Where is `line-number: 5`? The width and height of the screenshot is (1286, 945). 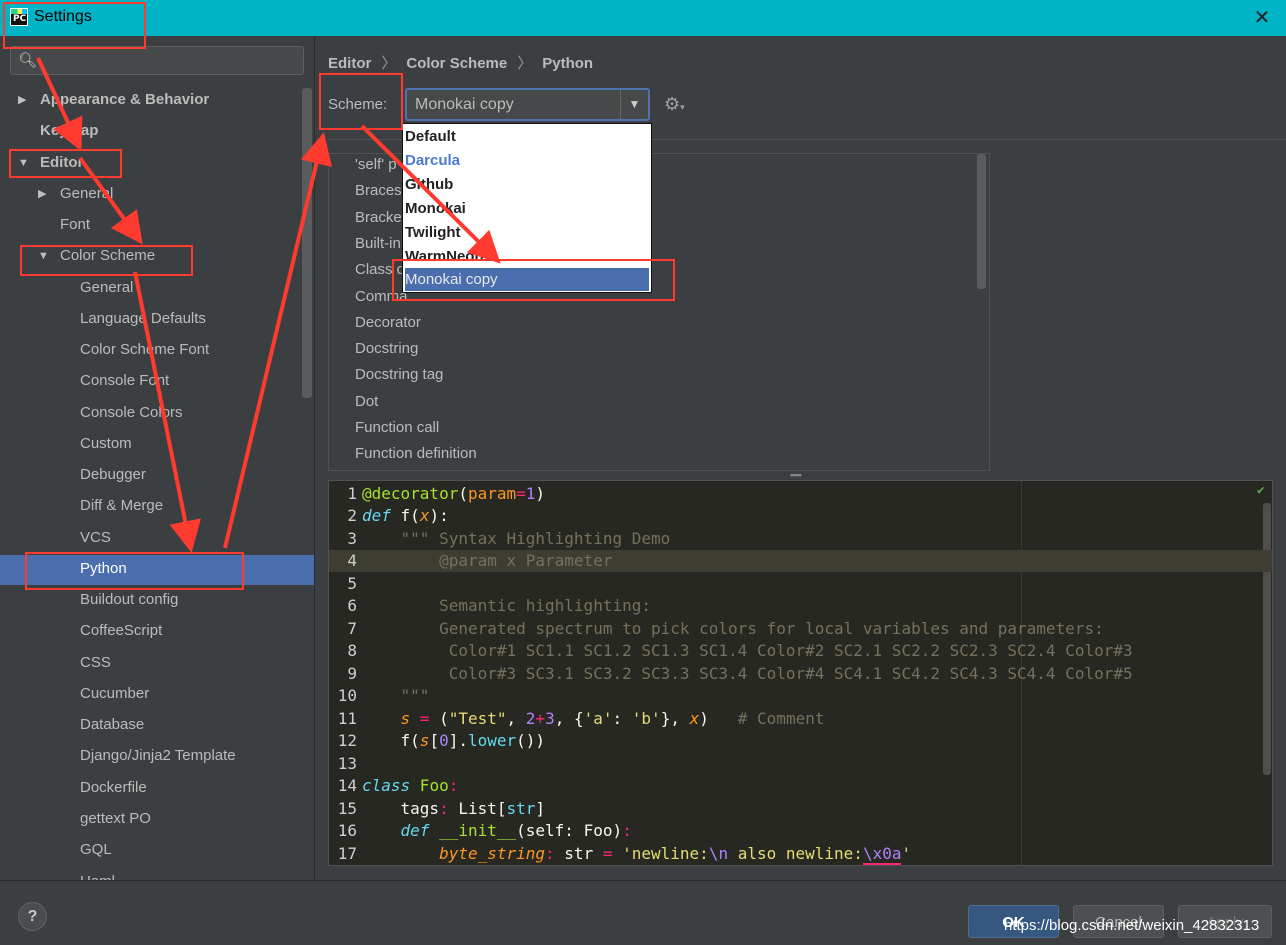
line-number: 5 is located at coordinates (352, 583).